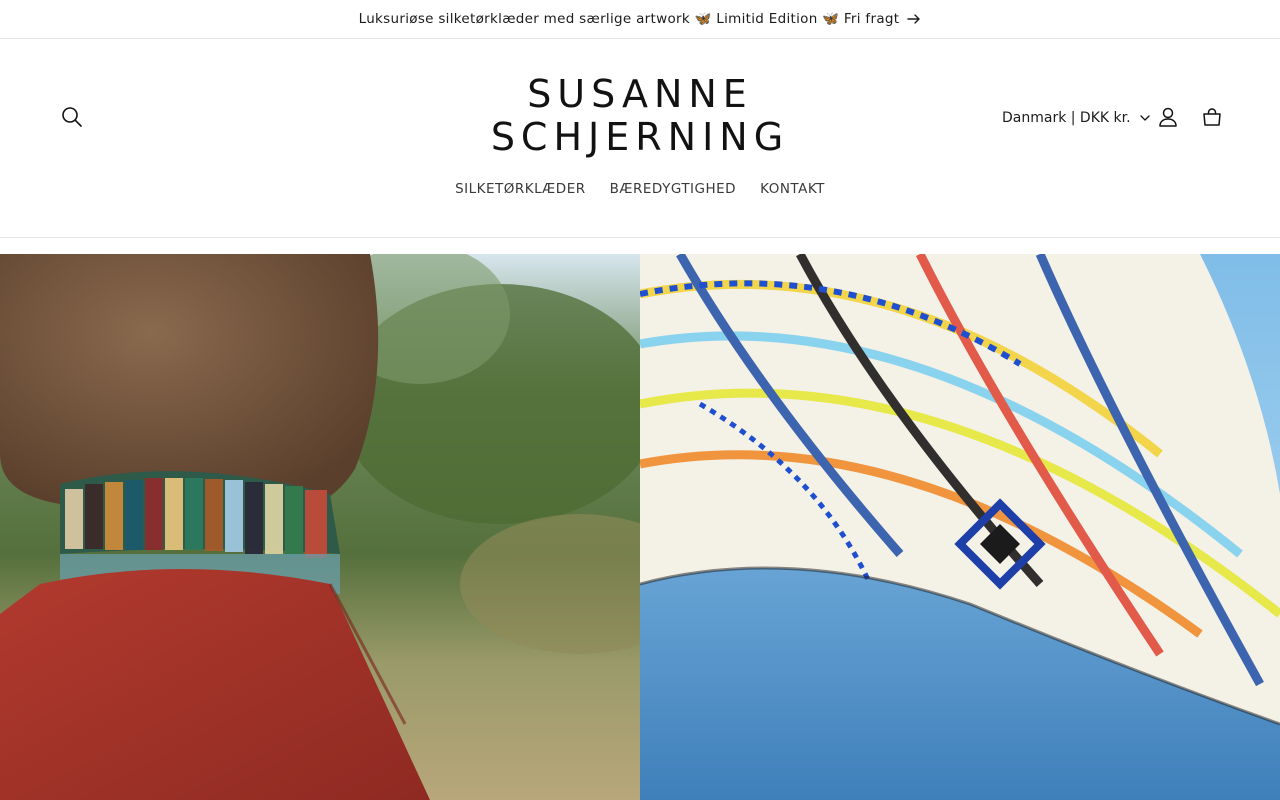 The image size is (1280, 800). I want to click on site-logo: SUSANNE SCHJERNING, so click(640, 116).